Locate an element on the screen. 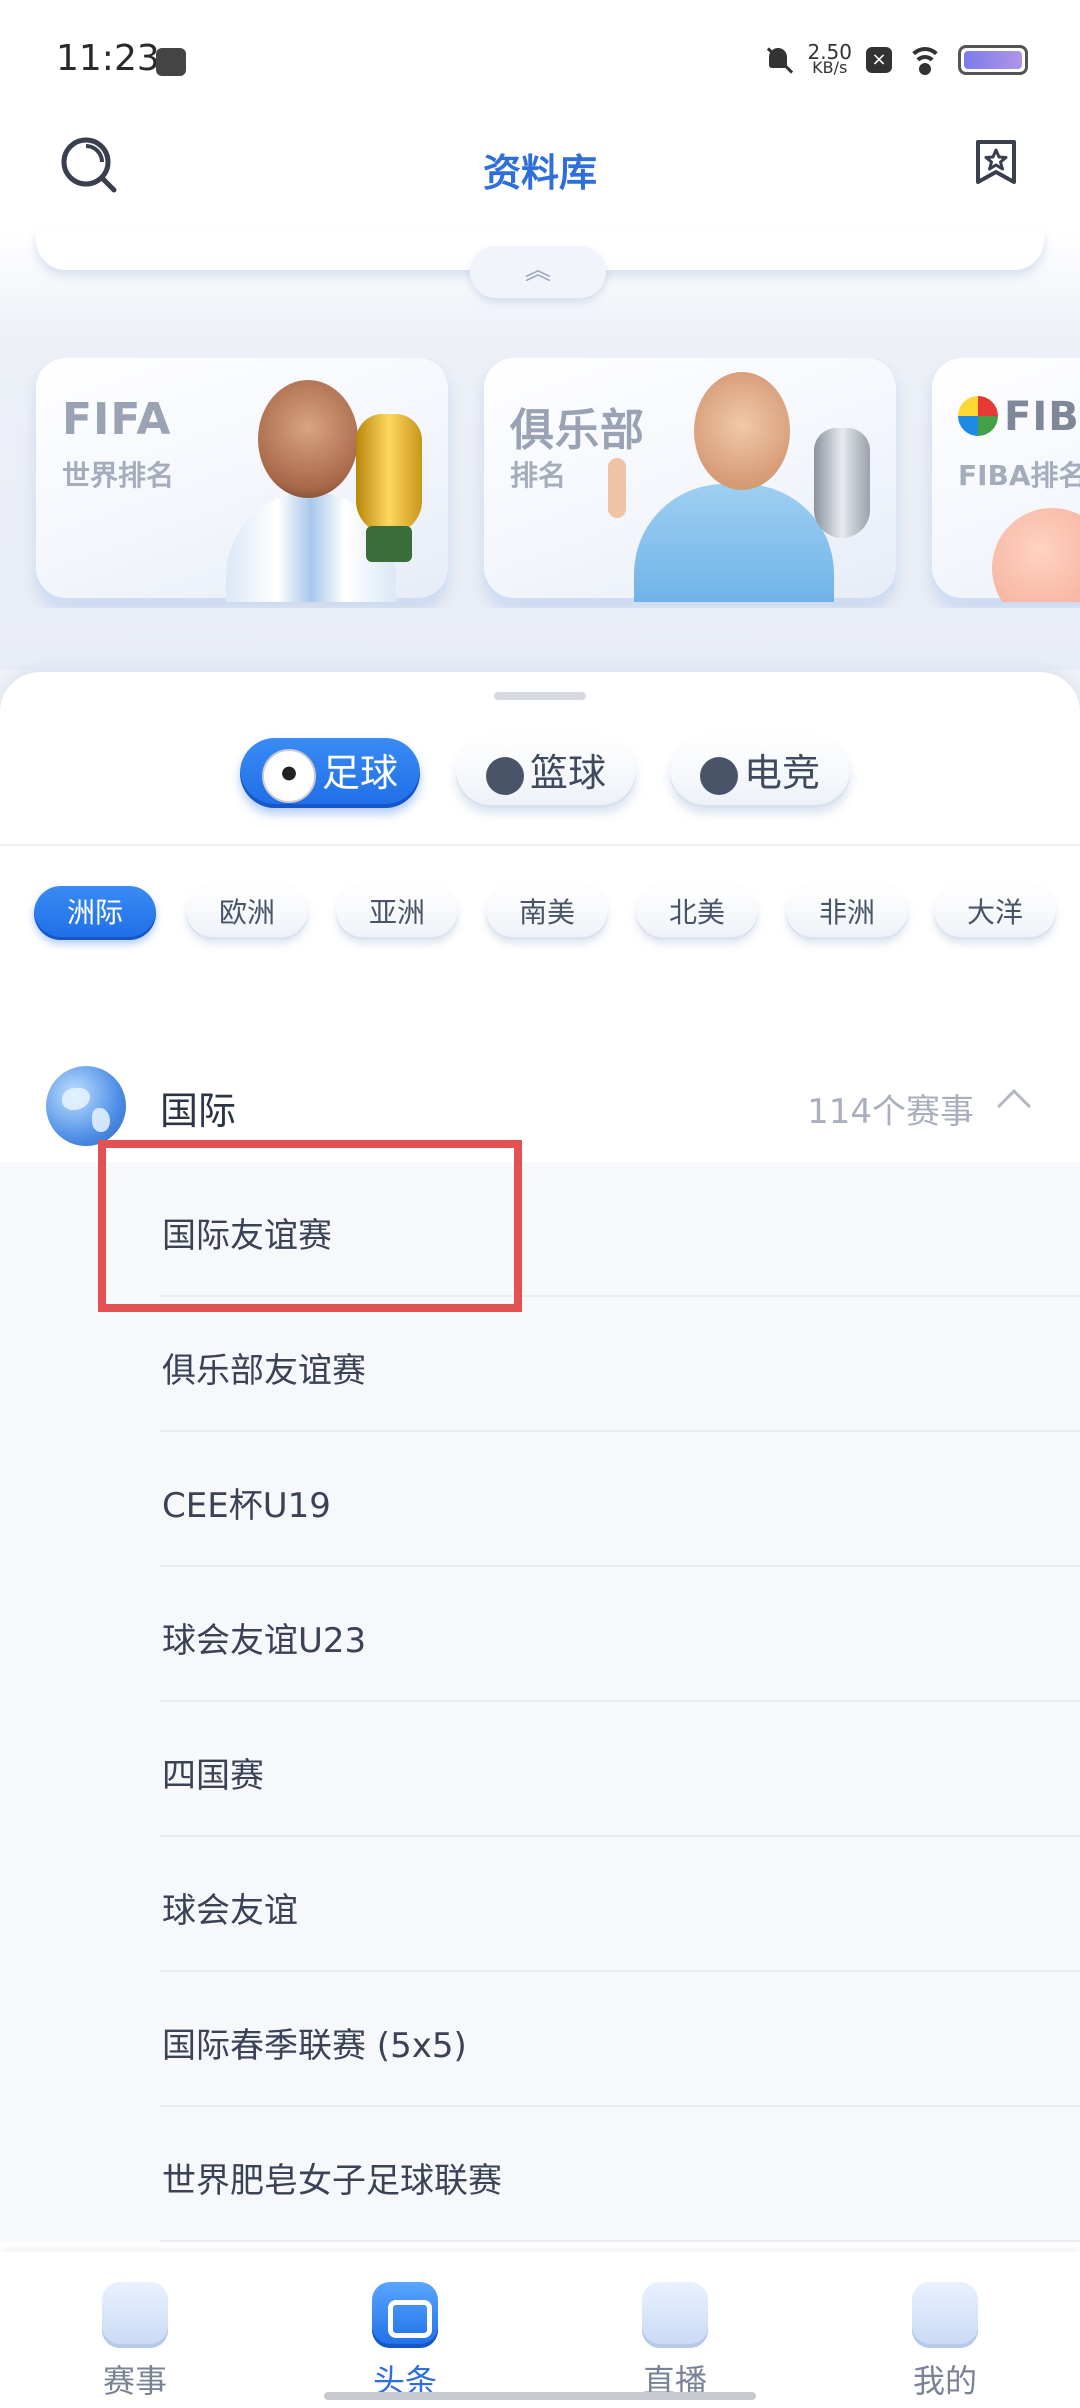 The width and height of the screenshot is (1080, 2408). region-chip-europe: 欧洲 is located at coordinates (247, 913).